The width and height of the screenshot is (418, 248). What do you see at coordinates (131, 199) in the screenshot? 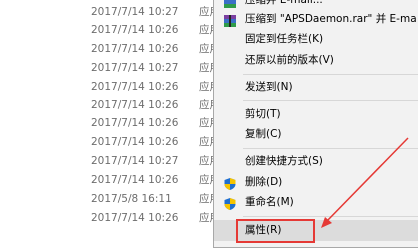
I see `file-date: 2017/5/8 16:11` at bounding box center [131, 199].